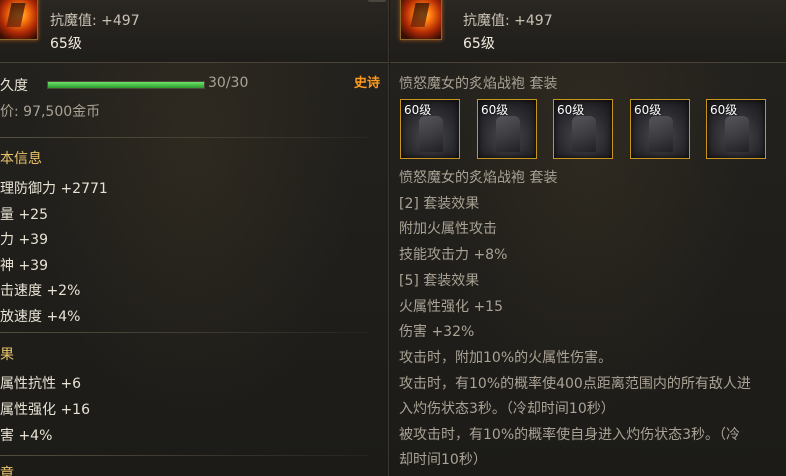 Image resolution: width=786 pixels, height=476 pixels. What do you see at coordinates (228, 83) in the screenshot?
I see `durability-value: 30/30` at bounding box center [228, 83].